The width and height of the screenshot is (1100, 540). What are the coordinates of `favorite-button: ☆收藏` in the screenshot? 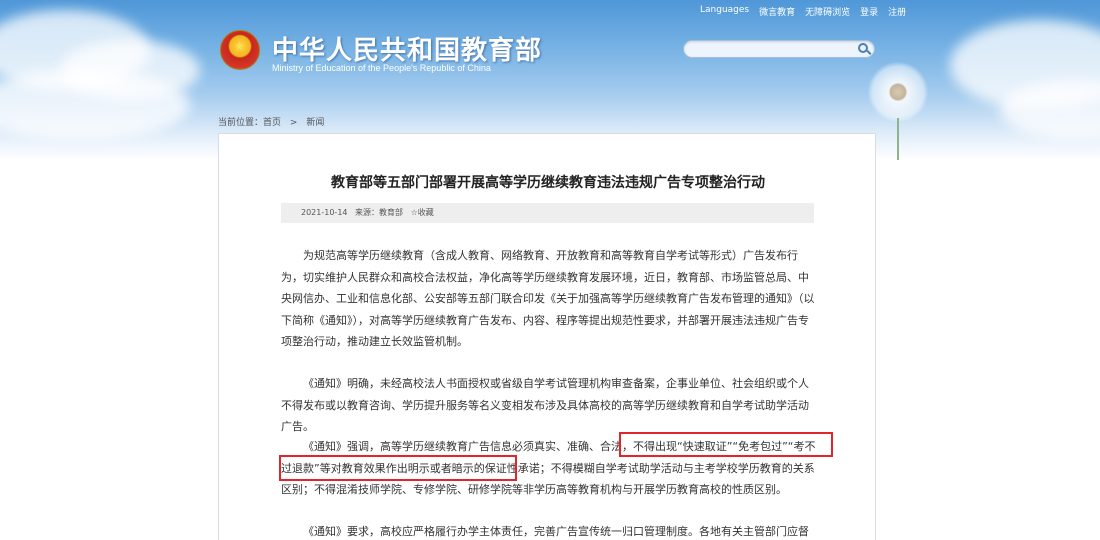 It's located at (422, 212).